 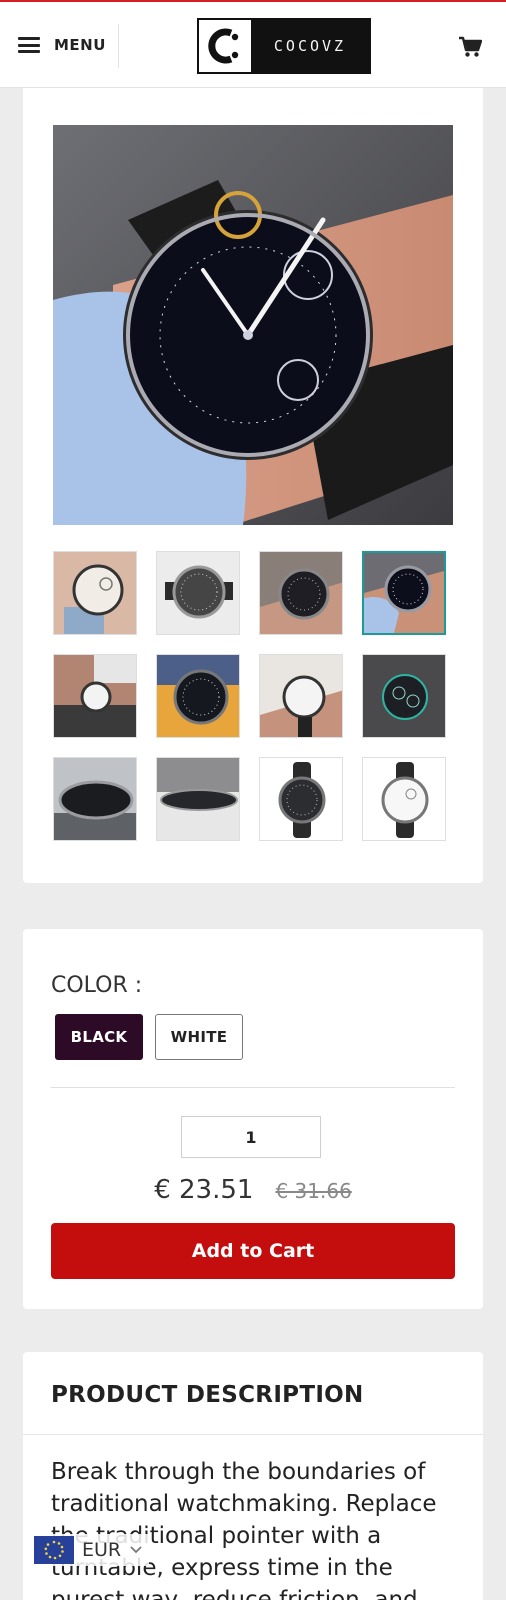 I want to click on sale-price: € 23.51, so click(x=204, y=1190).